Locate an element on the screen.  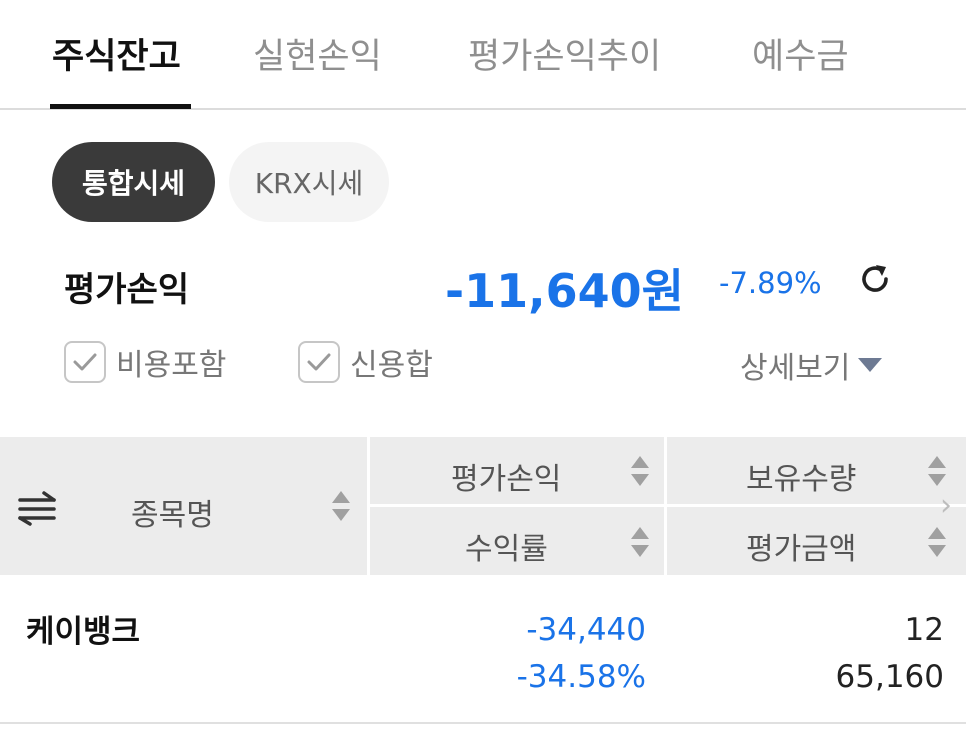
total-pnl-rate: -7.89% is located at coordinates (770, 283).